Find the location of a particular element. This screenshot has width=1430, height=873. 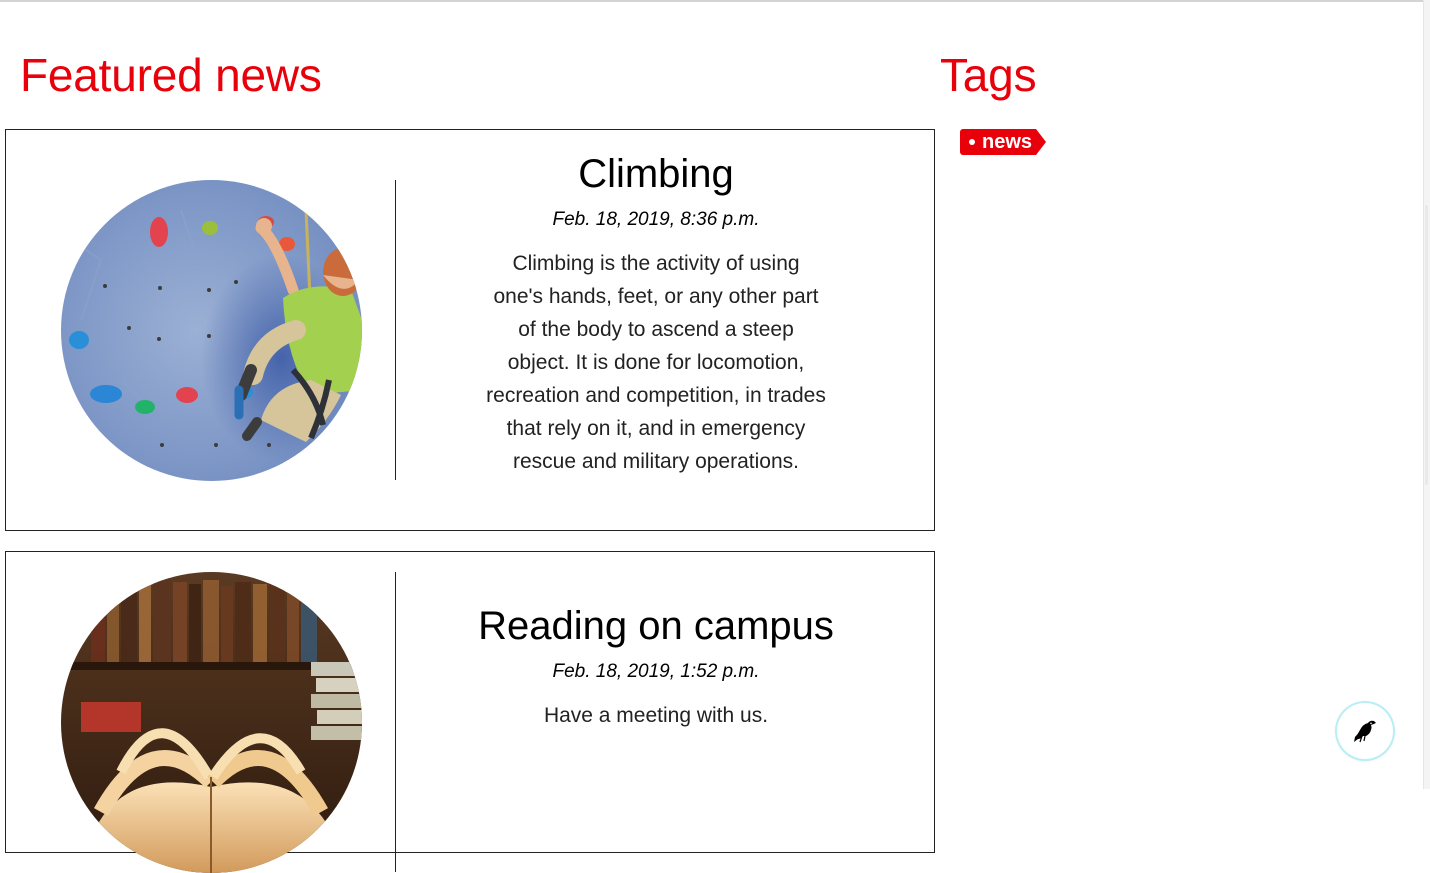

page-scrollbar is located at coordinates (1426, 394).